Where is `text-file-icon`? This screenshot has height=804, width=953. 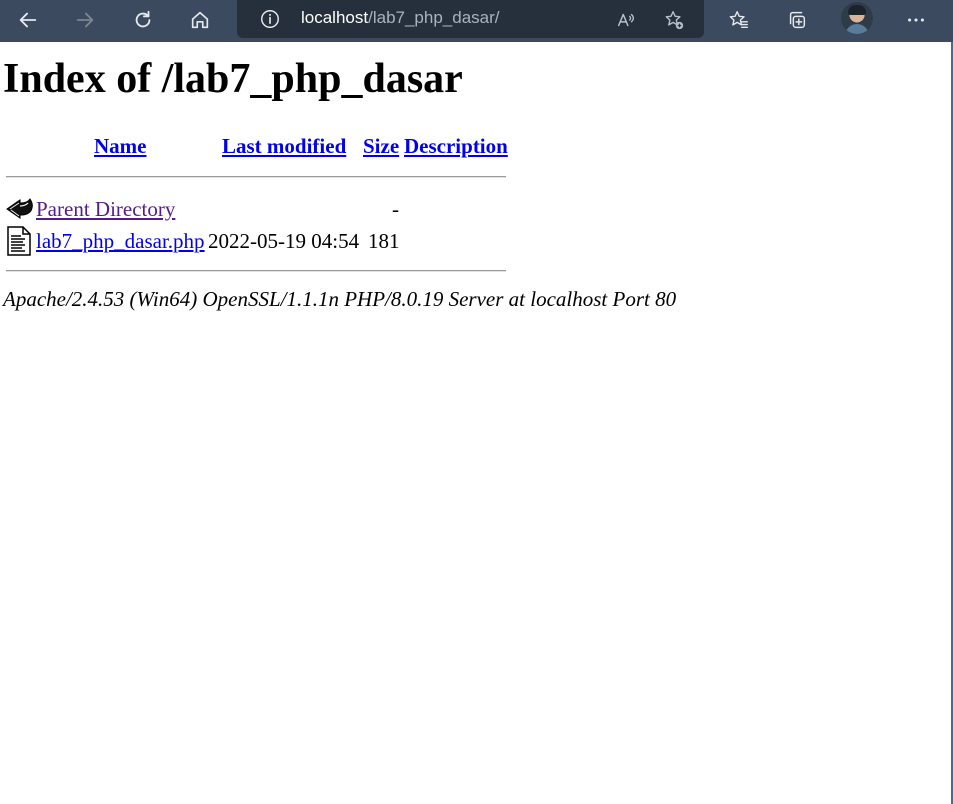
text-file-icon is located at coordinates (19, 241).